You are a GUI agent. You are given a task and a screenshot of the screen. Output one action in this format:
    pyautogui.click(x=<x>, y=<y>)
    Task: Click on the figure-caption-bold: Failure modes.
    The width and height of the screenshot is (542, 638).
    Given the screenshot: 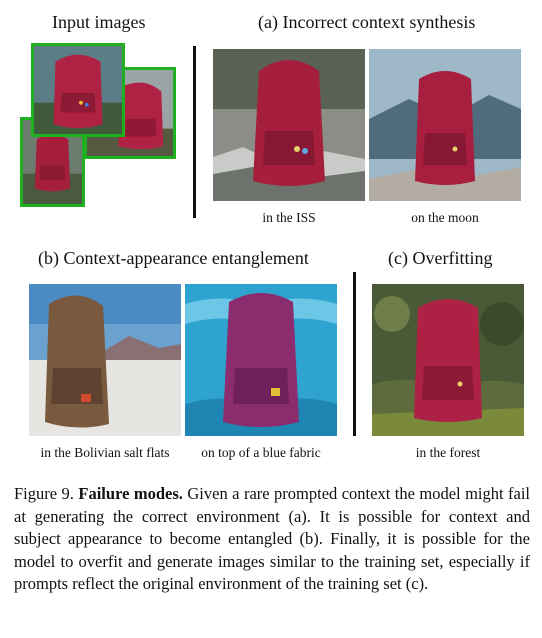 What is the action you would take?
    pyautogui.click(x=130, y=493)
    